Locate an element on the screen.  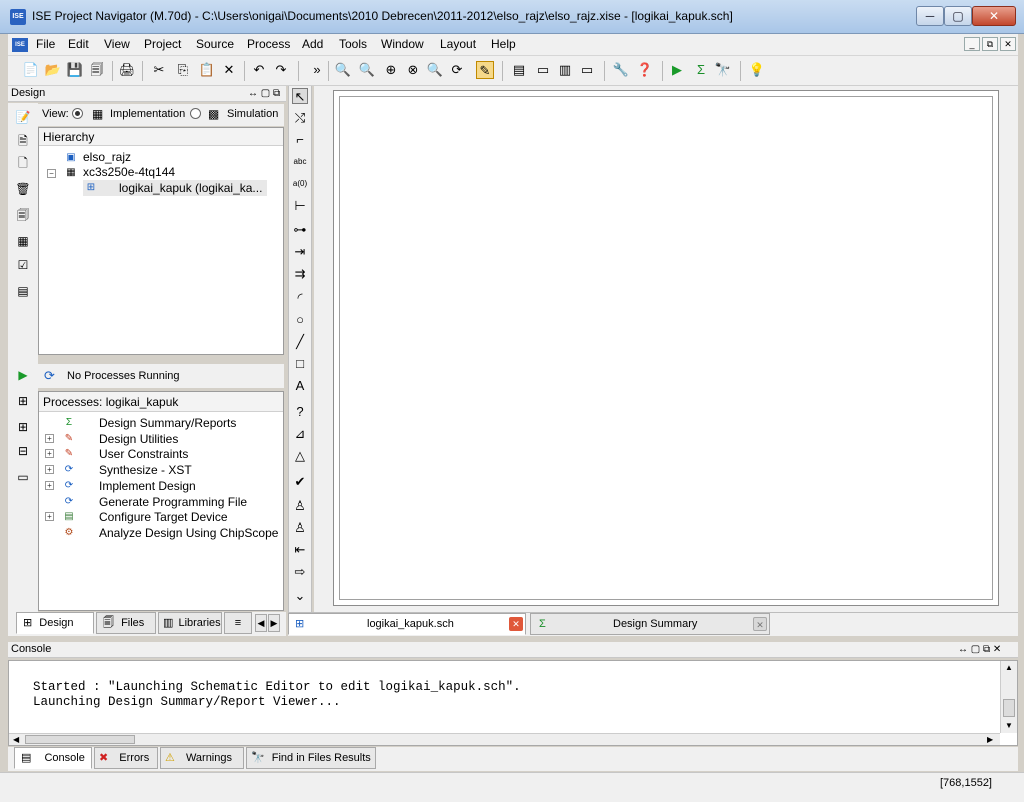
add-text-icon: A is located at coordinates (300, 386).